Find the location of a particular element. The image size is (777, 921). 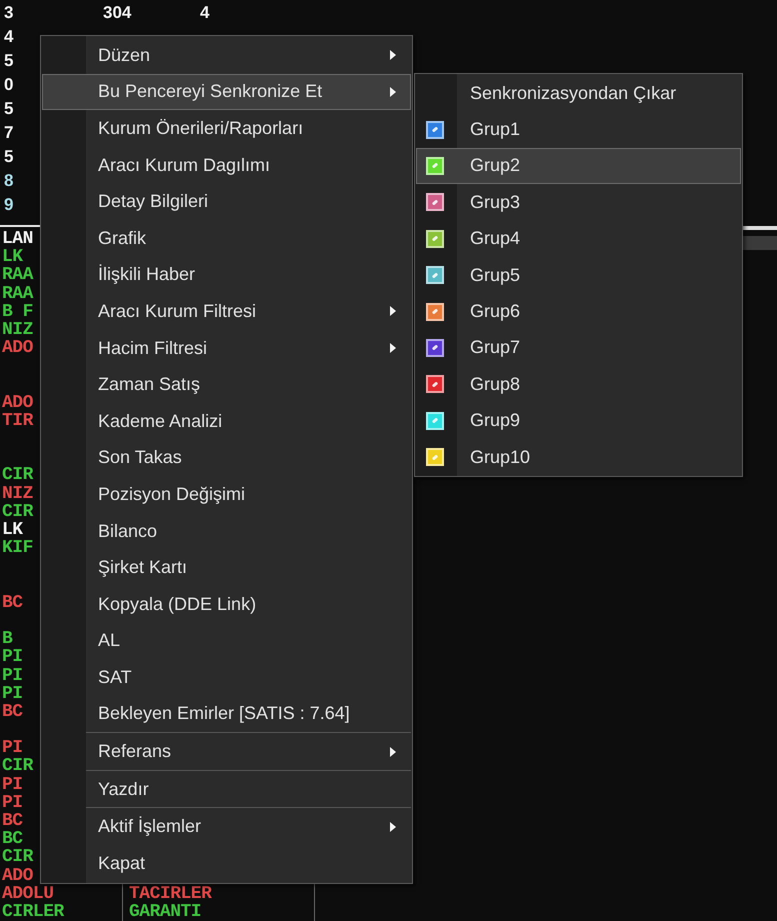

table-cell-text: 8 is located at coordinates (8, 181).